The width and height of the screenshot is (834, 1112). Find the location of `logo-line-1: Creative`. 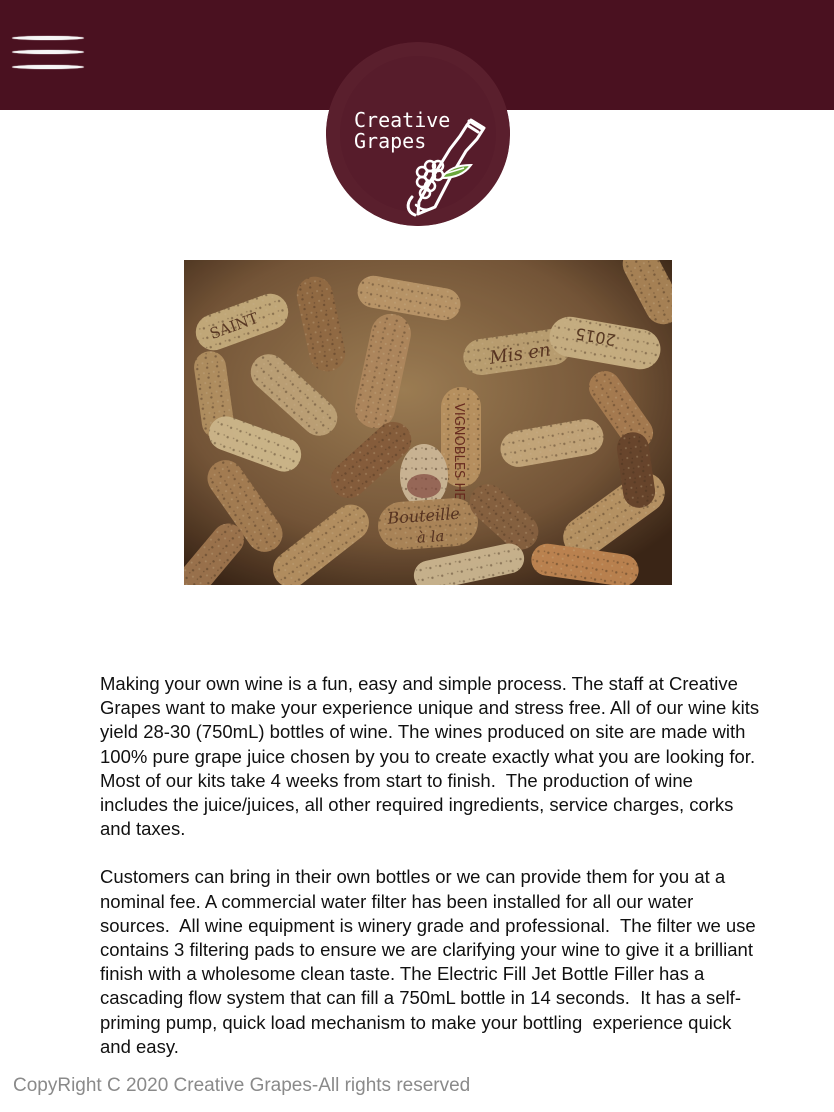

logo-line-1: Creative is located at coordinates (402, 120).